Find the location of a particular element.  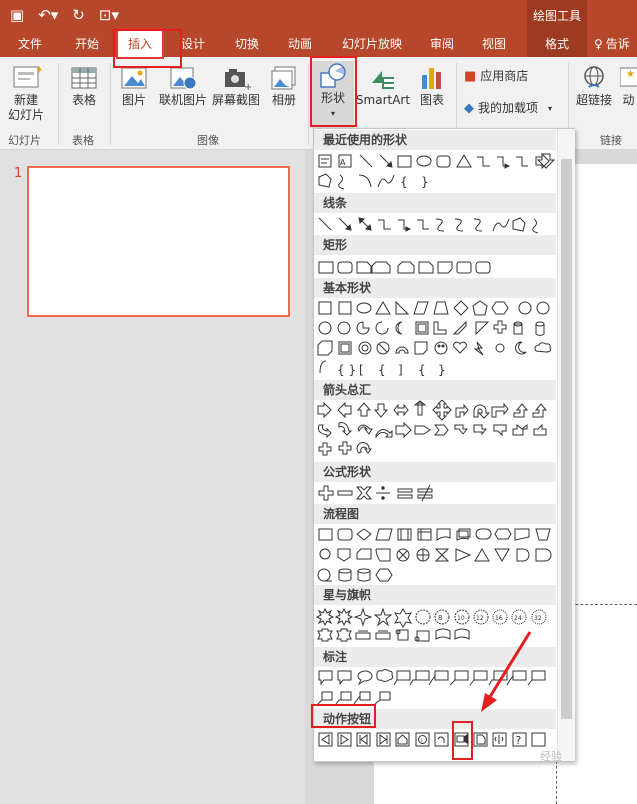

store-button: ■ 应用商店 is located at coordinates (496, 76).